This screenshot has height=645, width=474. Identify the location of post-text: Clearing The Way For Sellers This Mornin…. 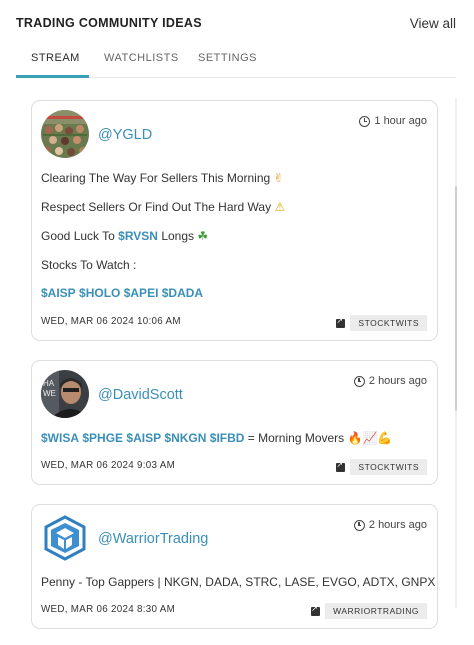
(156, 178).